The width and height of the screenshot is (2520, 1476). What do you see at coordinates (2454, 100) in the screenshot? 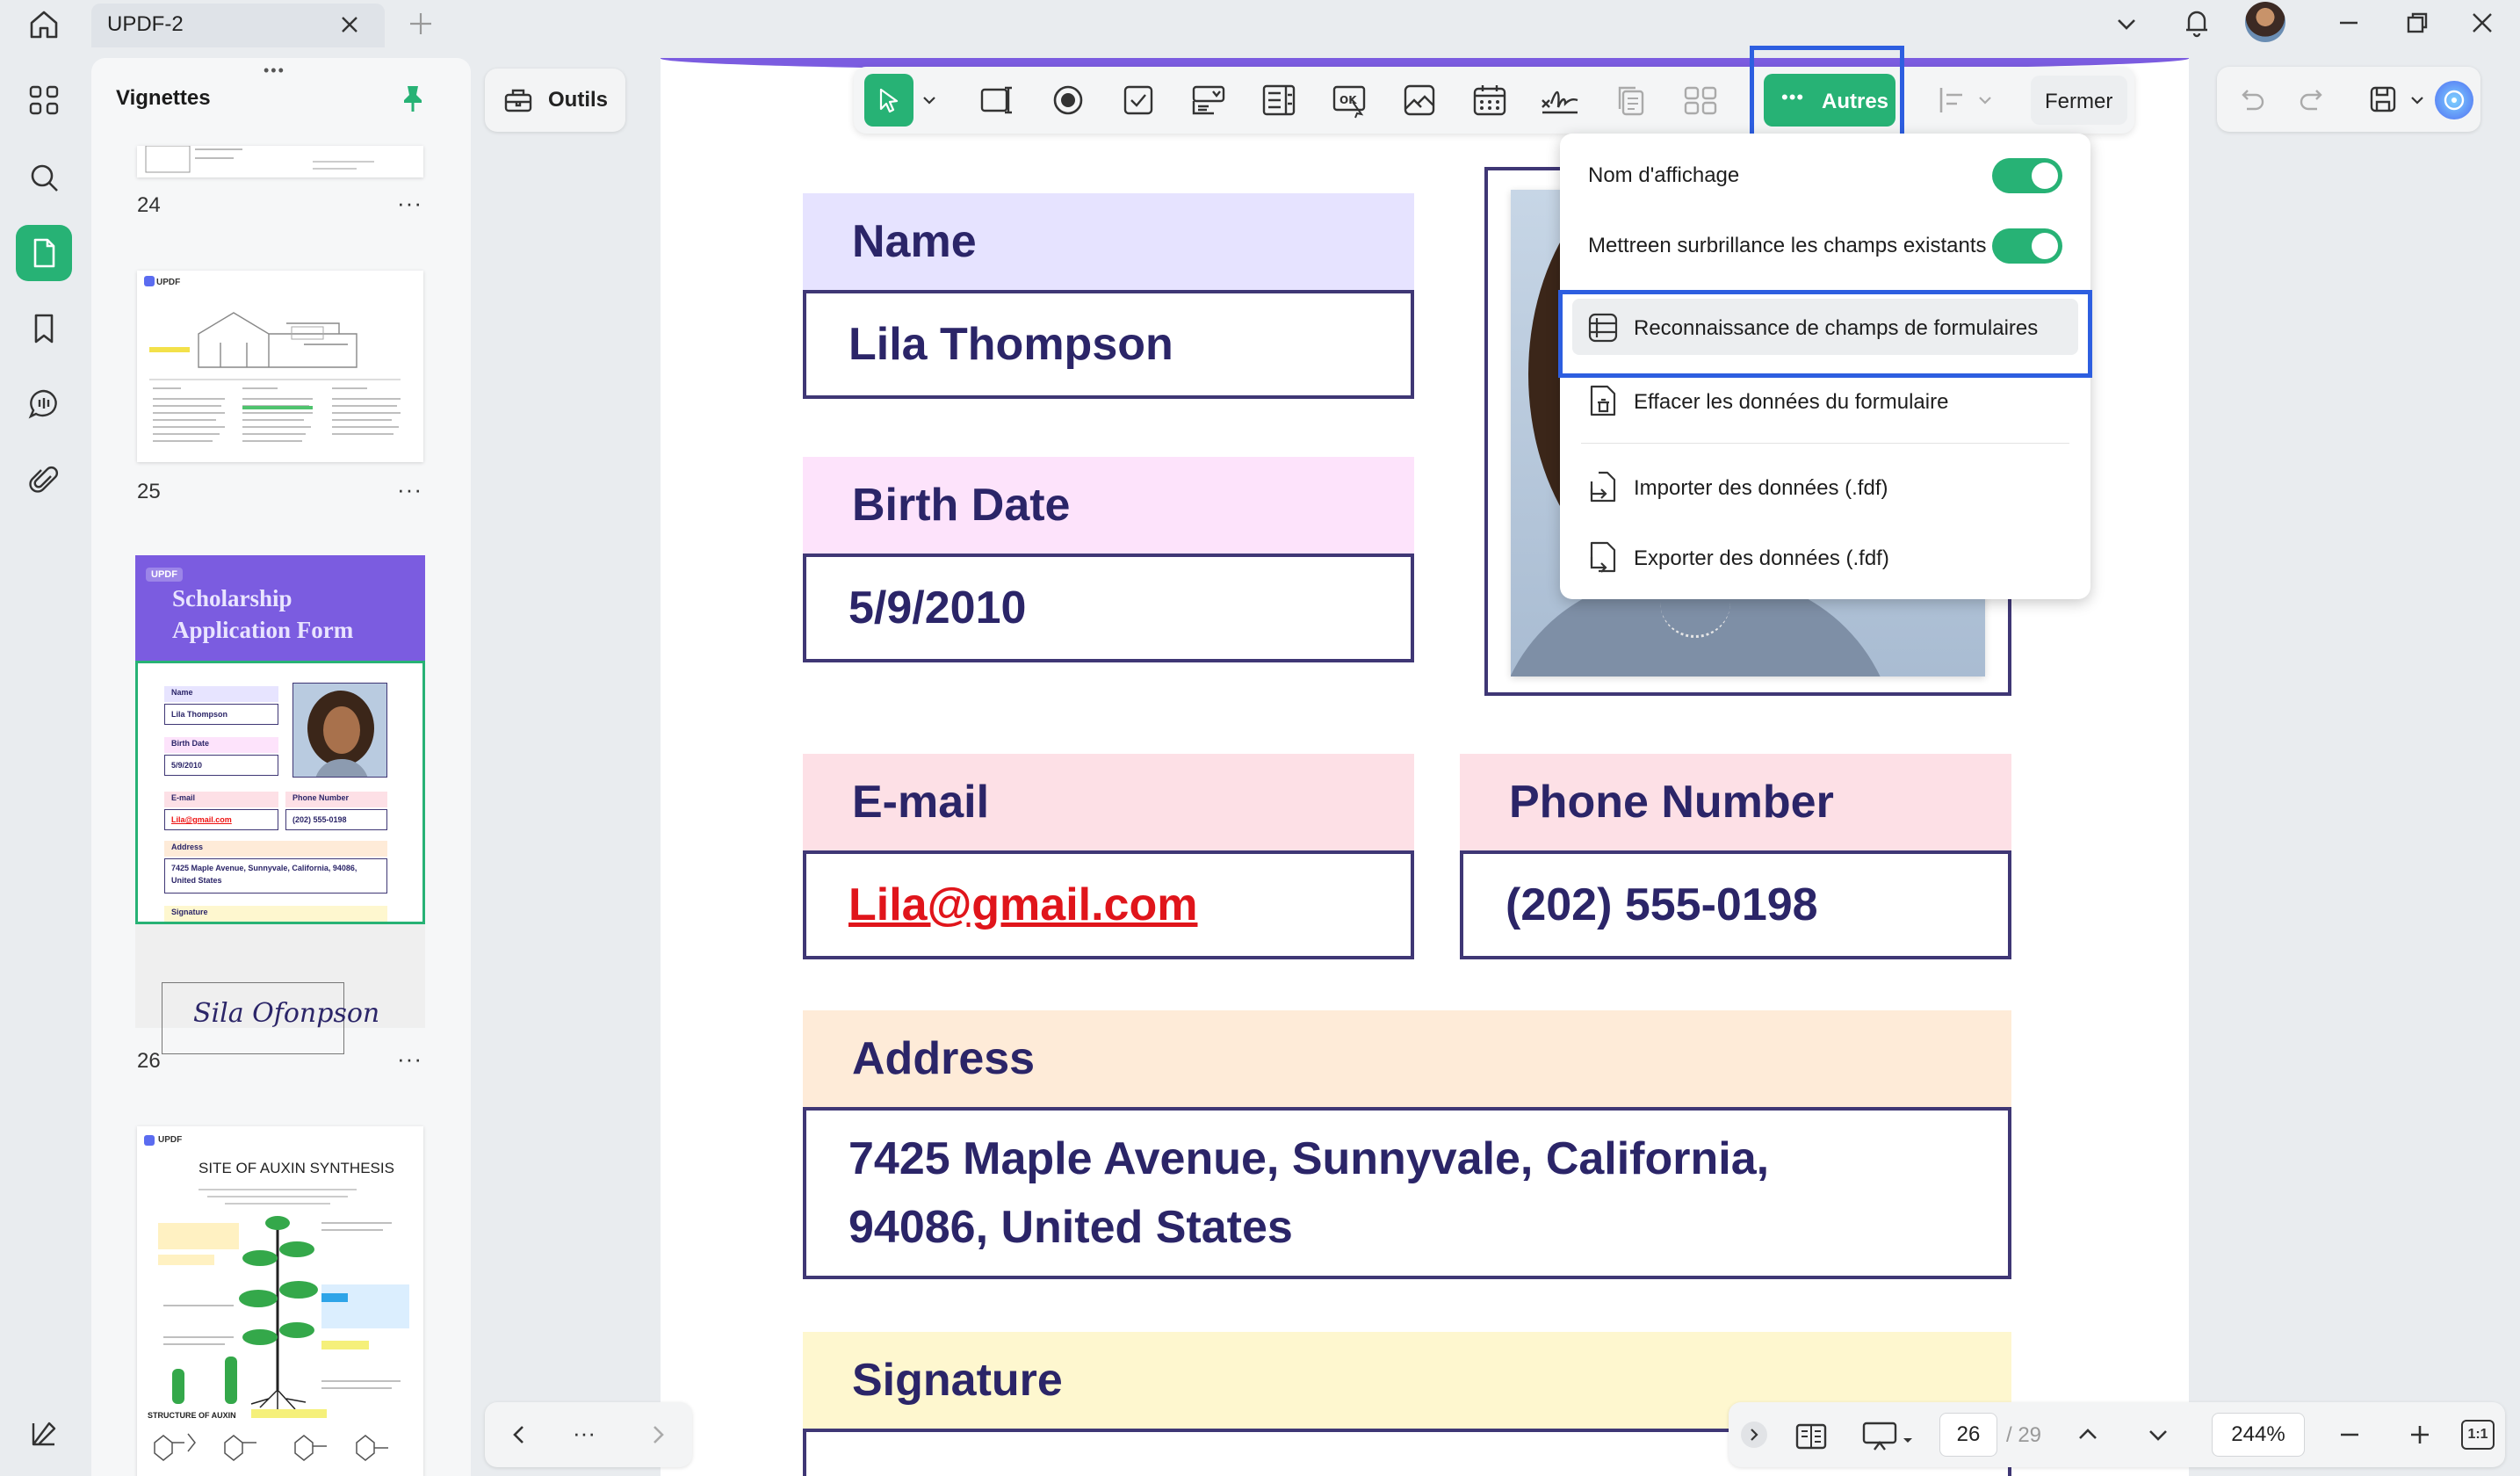
I see `ai-assistant-icon` at bounding box center [2454, 100].